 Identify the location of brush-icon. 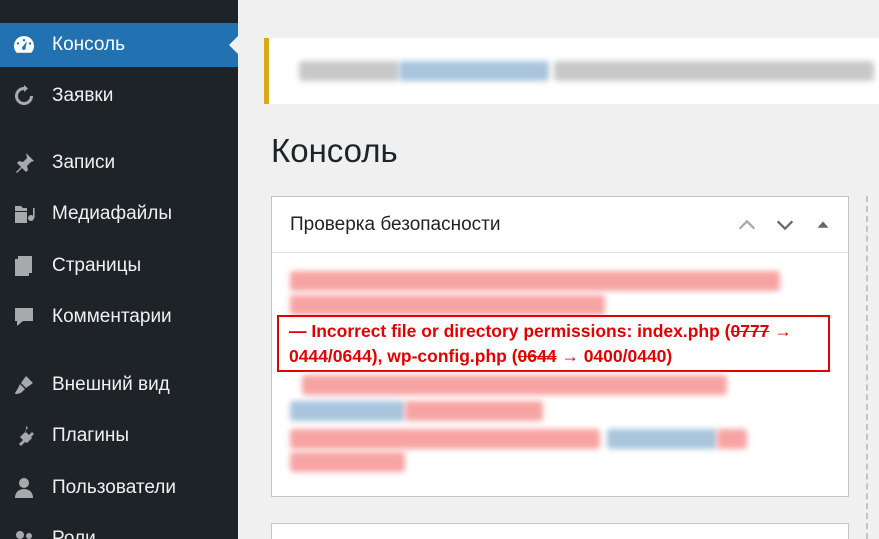
(24, 385).